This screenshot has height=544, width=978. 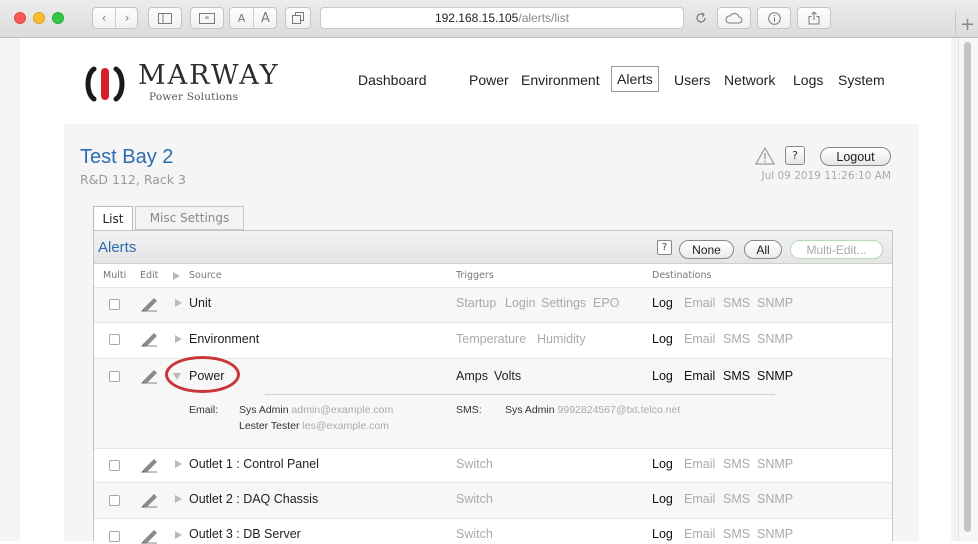 What do you see at coordinates (560, 80) in the screenshot?
I see `nav-environment: Environment` at bounding box center [560, 80].